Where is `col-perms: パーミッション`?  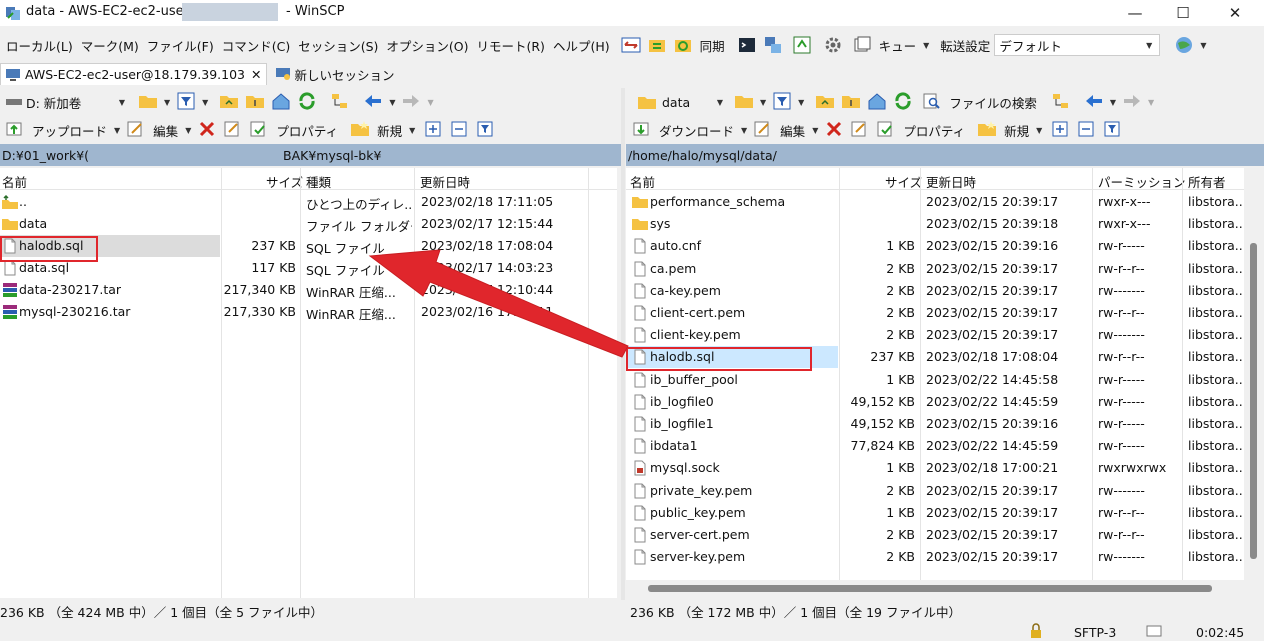 col-perms: パーミッション is located at coordinates (1142, 181).